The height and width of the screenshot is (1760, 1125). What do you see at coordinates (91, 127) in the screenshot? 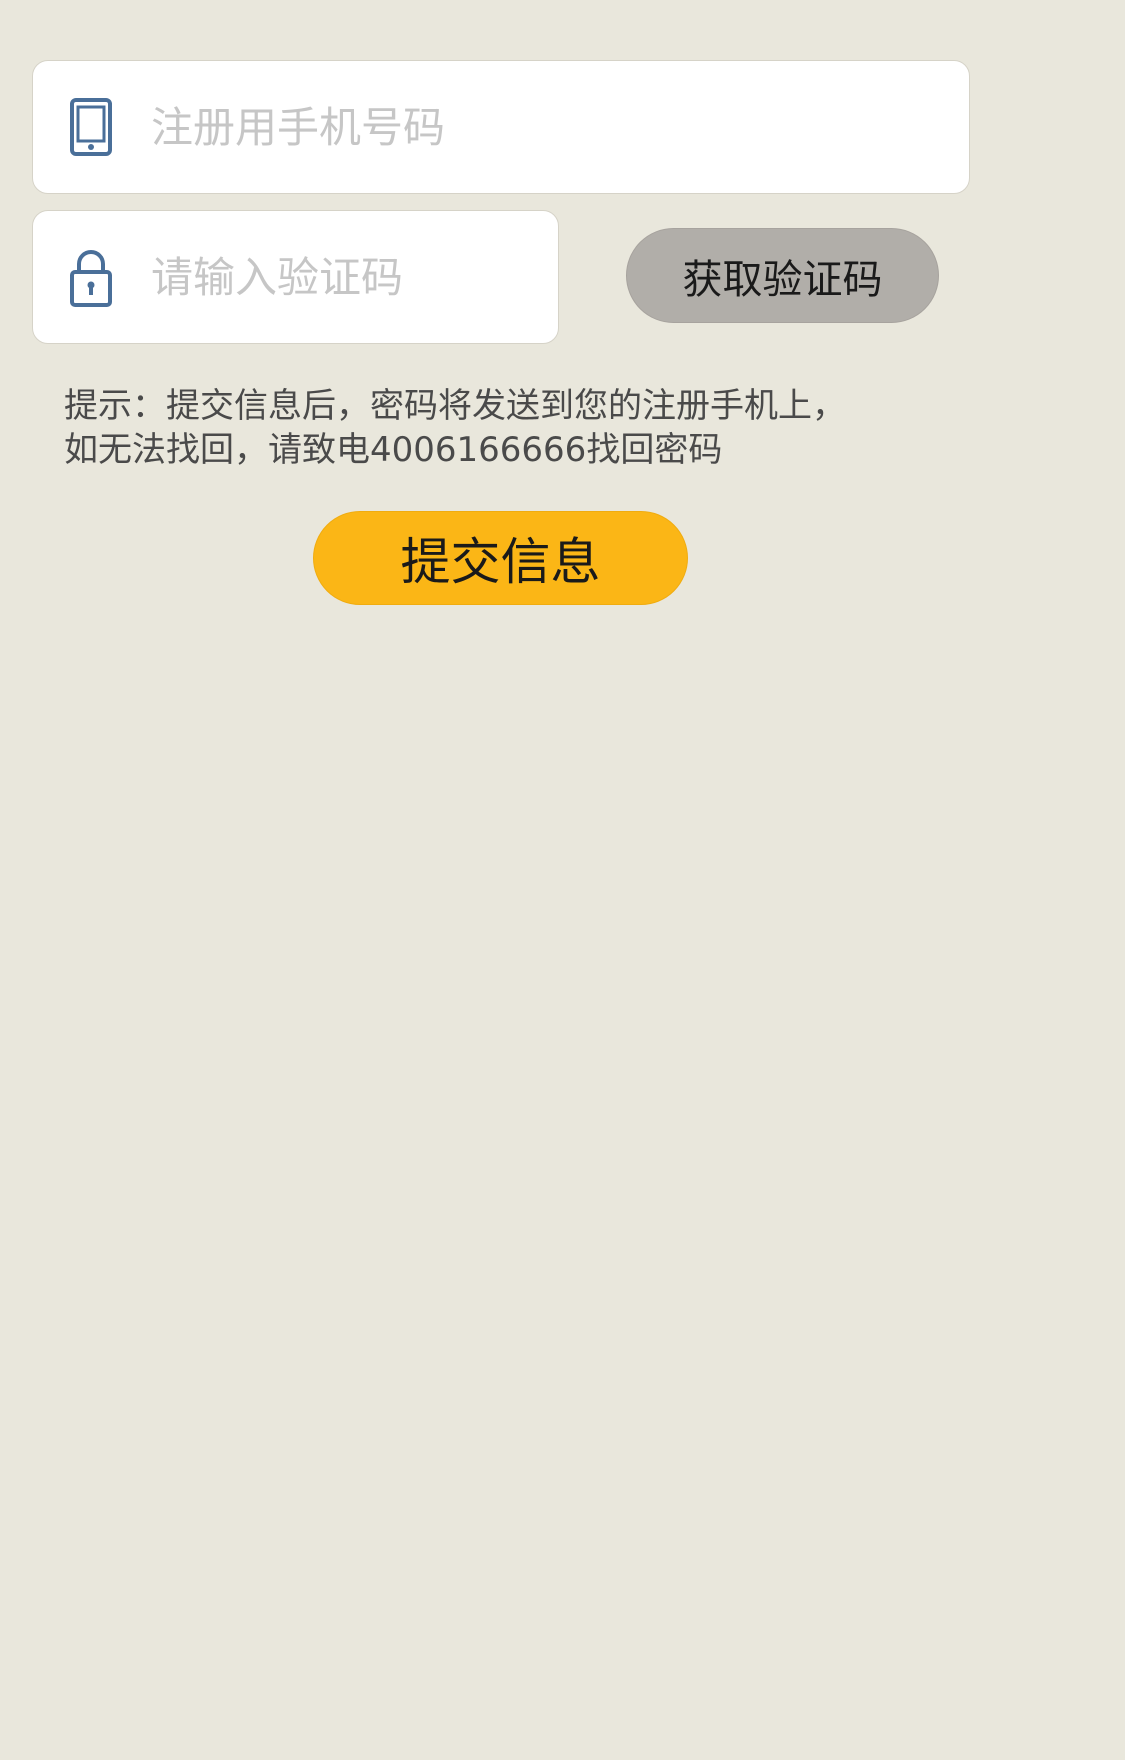
I see `mobile-phone-icon` at bounding box center [91, 127].